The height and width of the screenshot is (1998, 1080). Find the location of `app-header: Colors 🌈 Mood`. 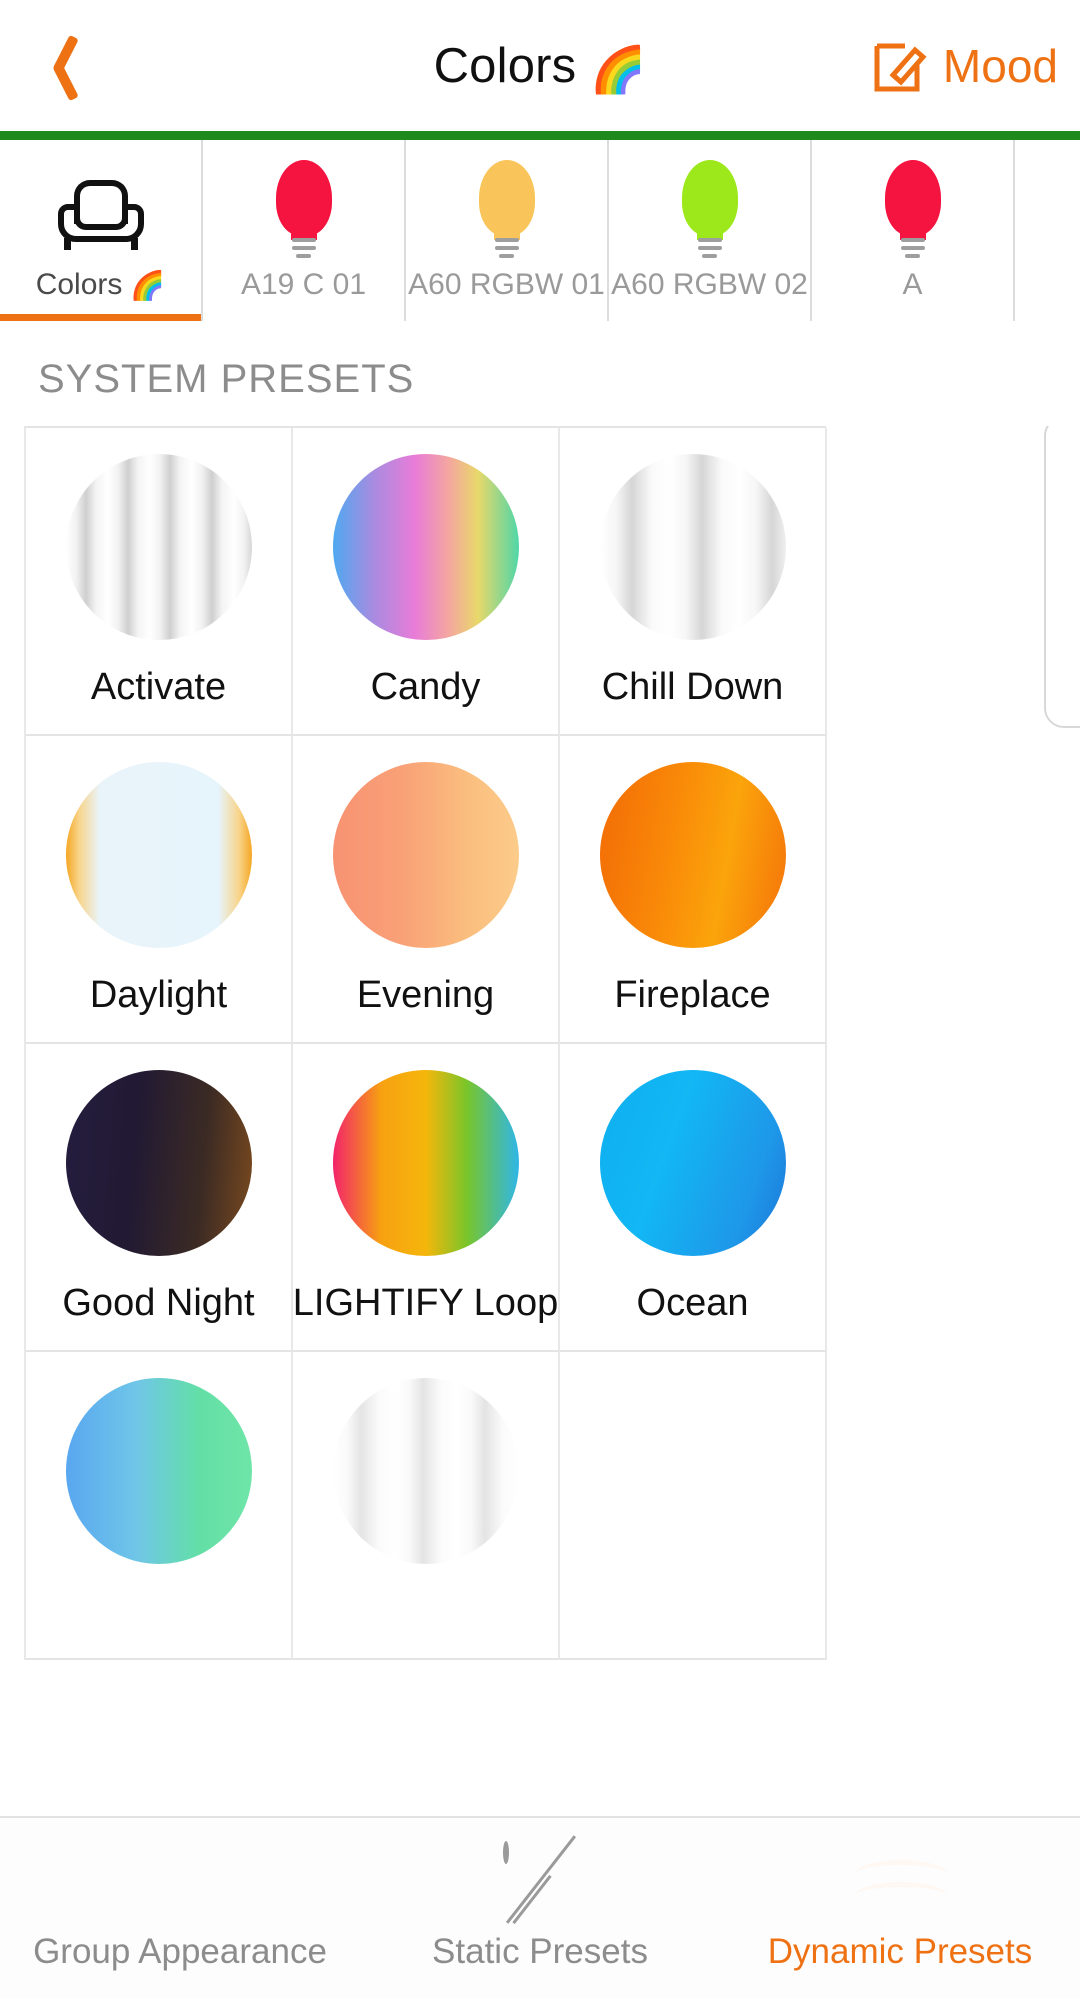

app-header: Colors 🌈 Mood is located at coordinates (540, 65).